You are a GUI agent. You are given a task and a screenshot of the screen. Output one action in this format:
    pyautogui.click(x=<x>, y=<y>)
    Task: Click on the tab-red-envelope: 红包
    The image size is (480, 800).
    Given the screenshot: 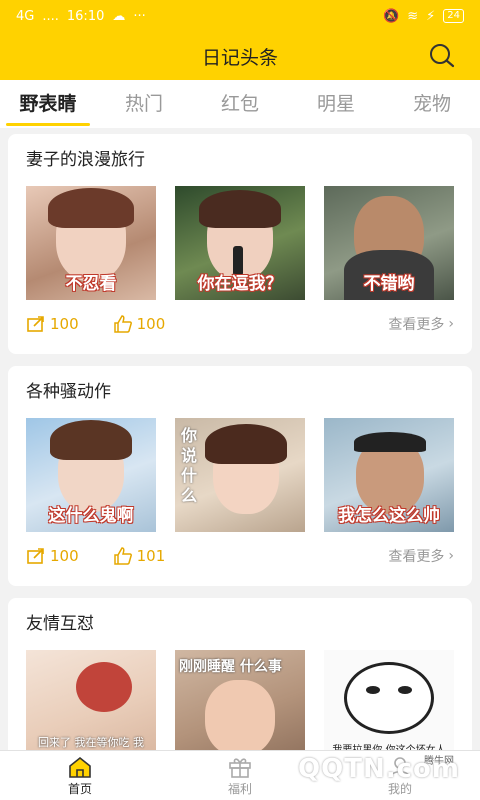 What is the action you would take?
    pyautogui.click(x=240, y=104)
    